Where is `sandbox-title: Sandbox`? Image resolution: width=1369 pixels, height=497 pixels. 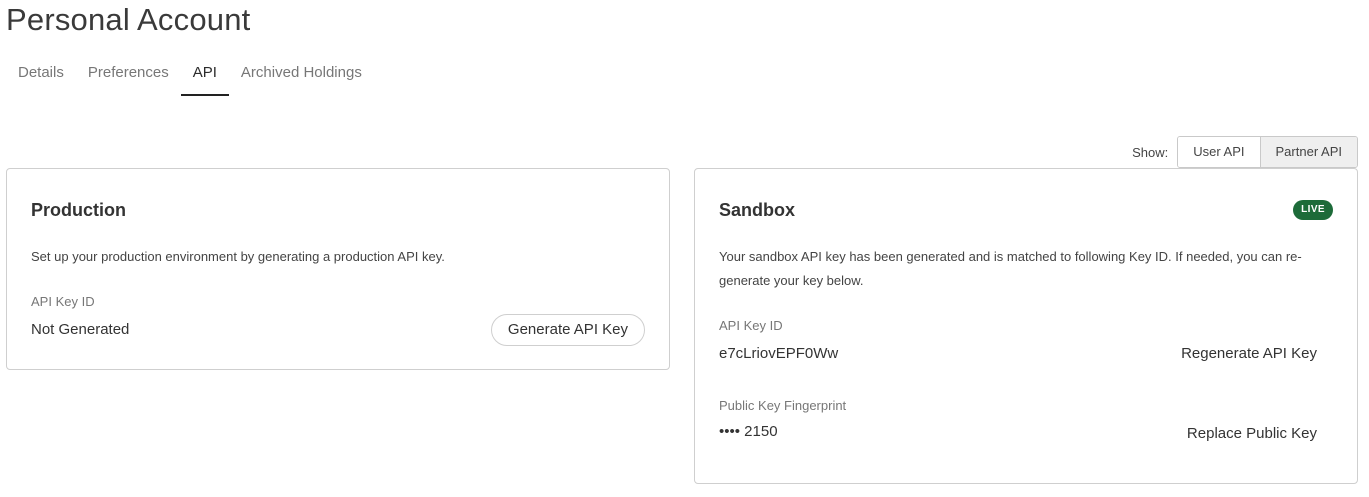 sandbox-title: Sandbox is located at coordinates (757, 210).